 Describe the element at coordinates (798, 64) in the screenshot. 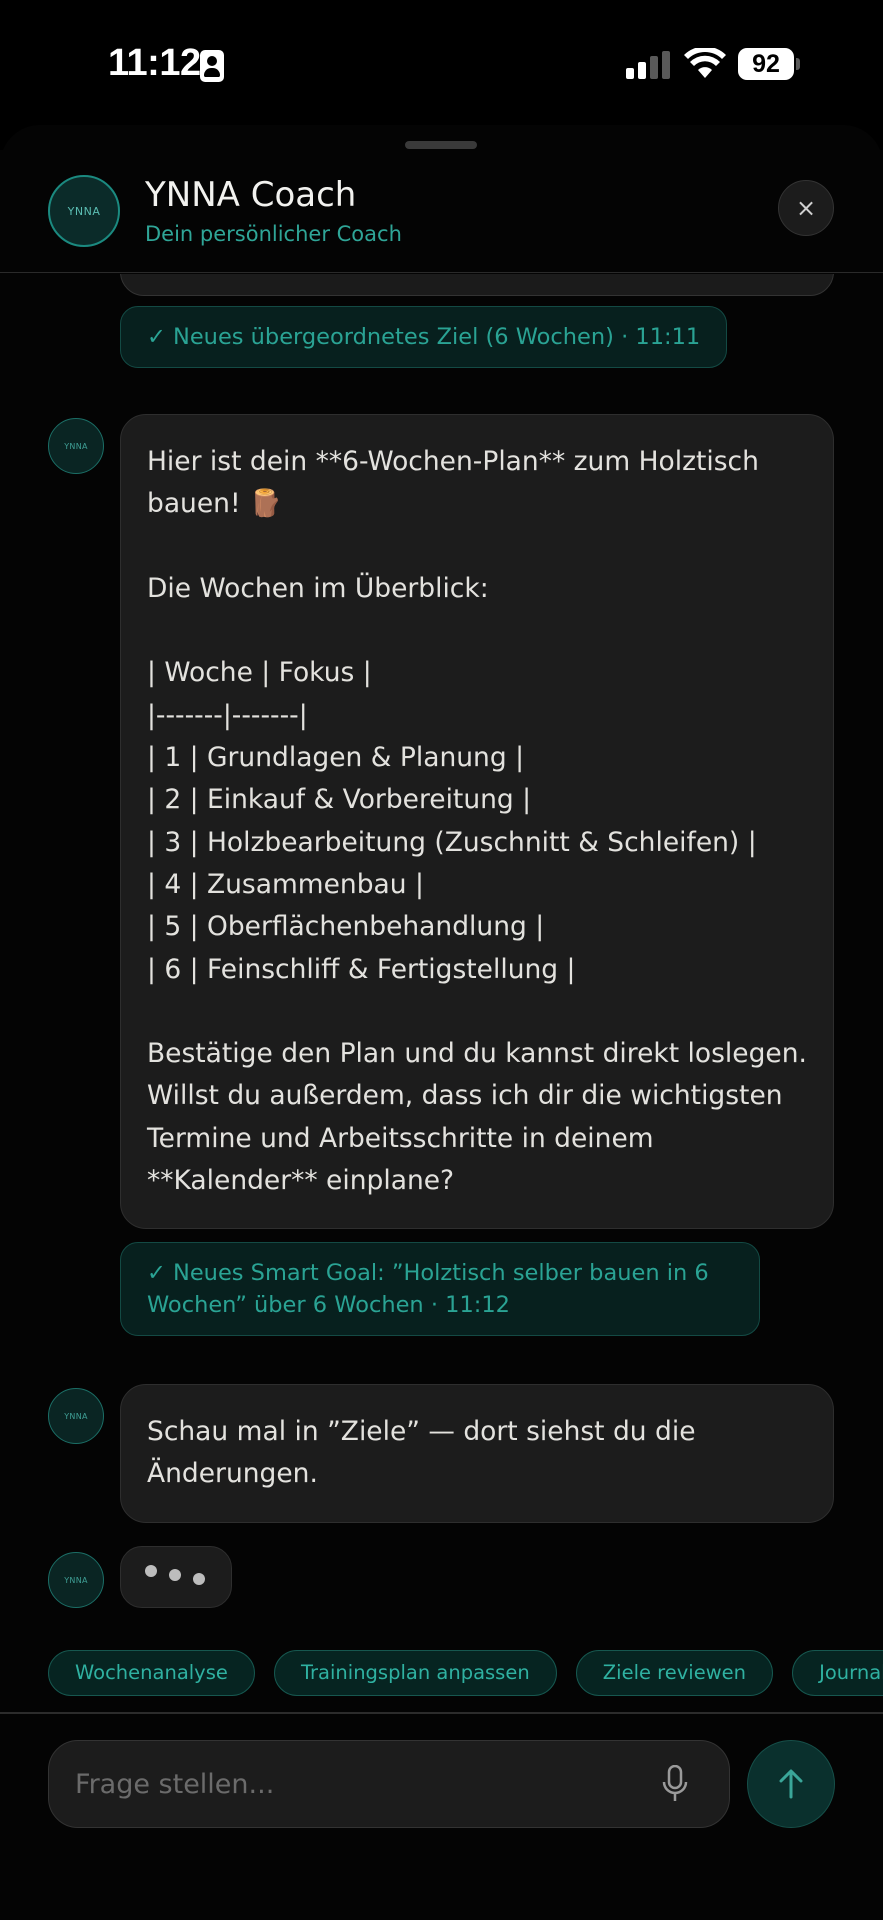

I see `battery-tip` at that location.